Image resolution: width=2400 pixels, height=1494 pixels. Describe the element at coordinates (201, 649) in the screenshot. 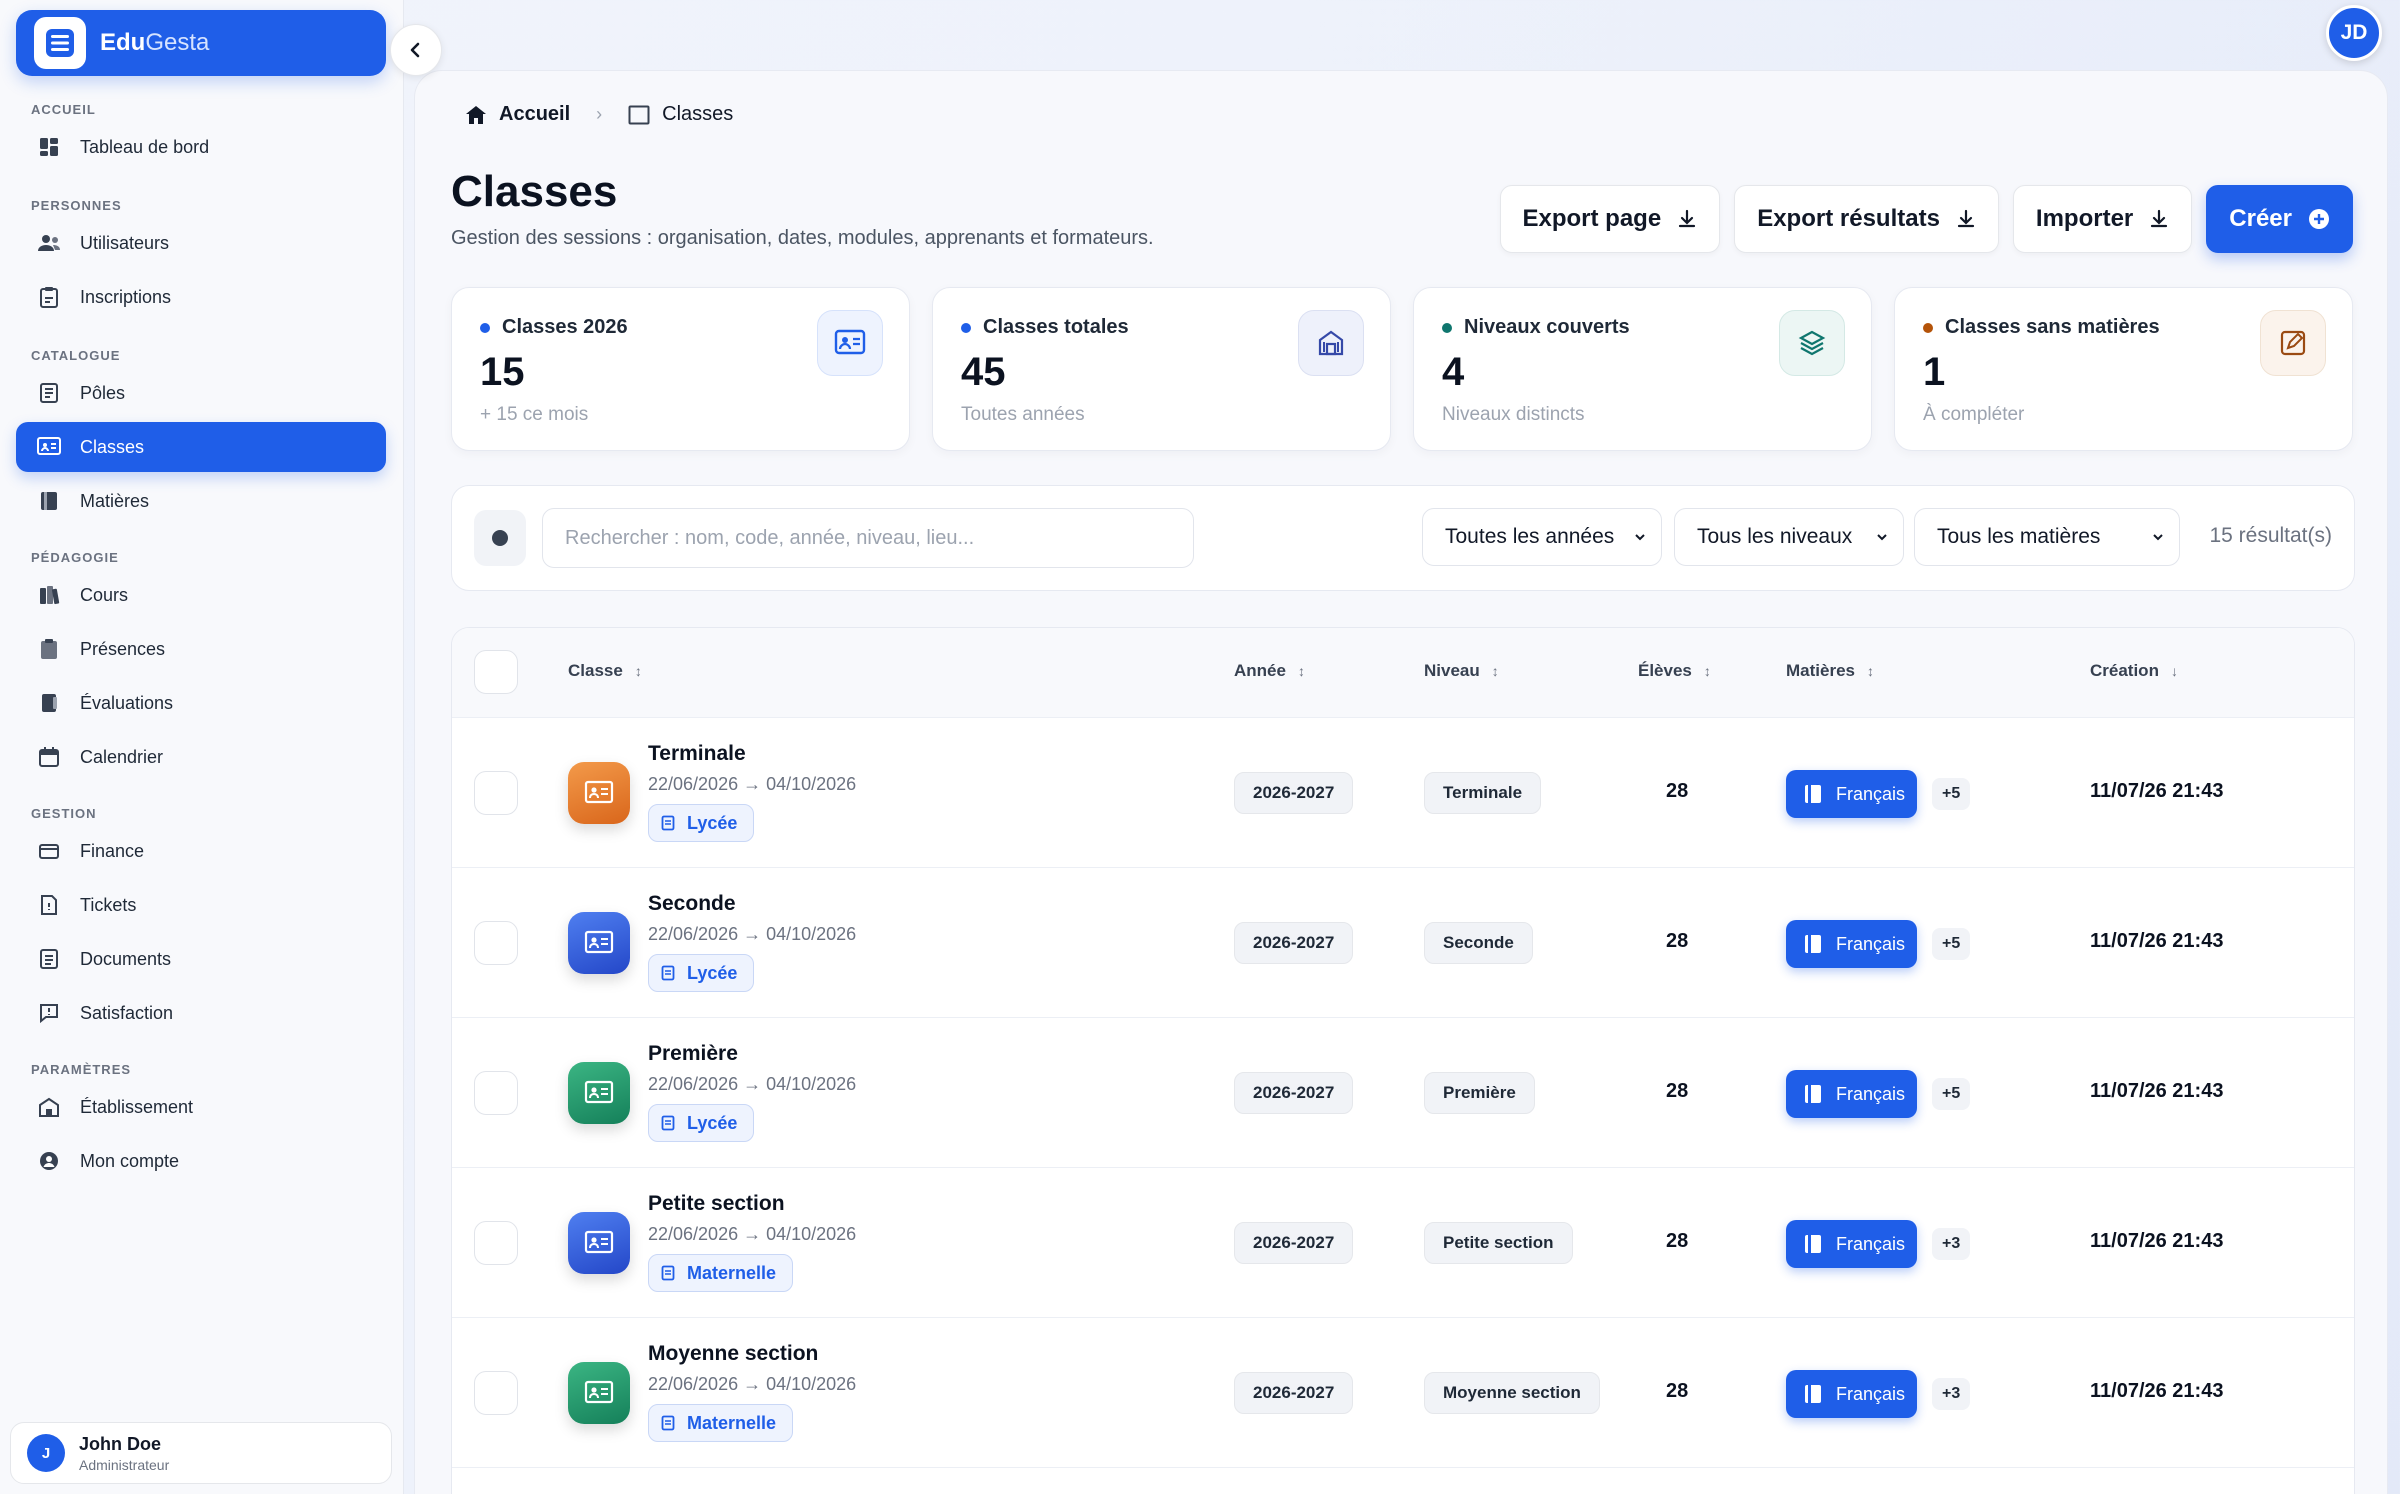

I see `sidebar-item-presences: Présences` at that location.